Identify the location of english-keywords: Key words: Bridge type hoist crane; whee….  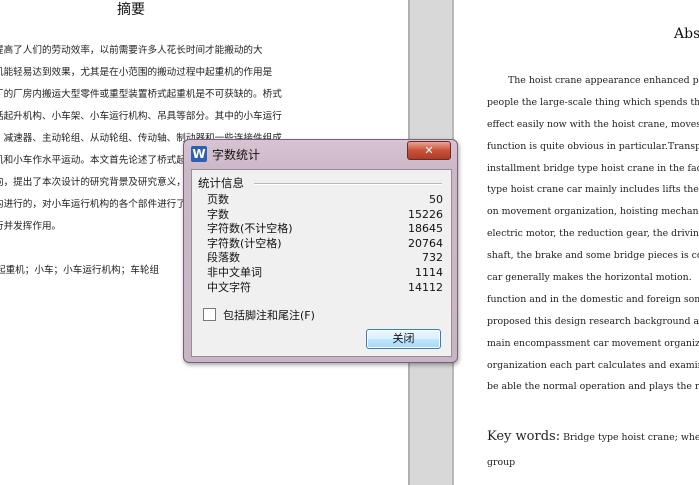
(593, 449).